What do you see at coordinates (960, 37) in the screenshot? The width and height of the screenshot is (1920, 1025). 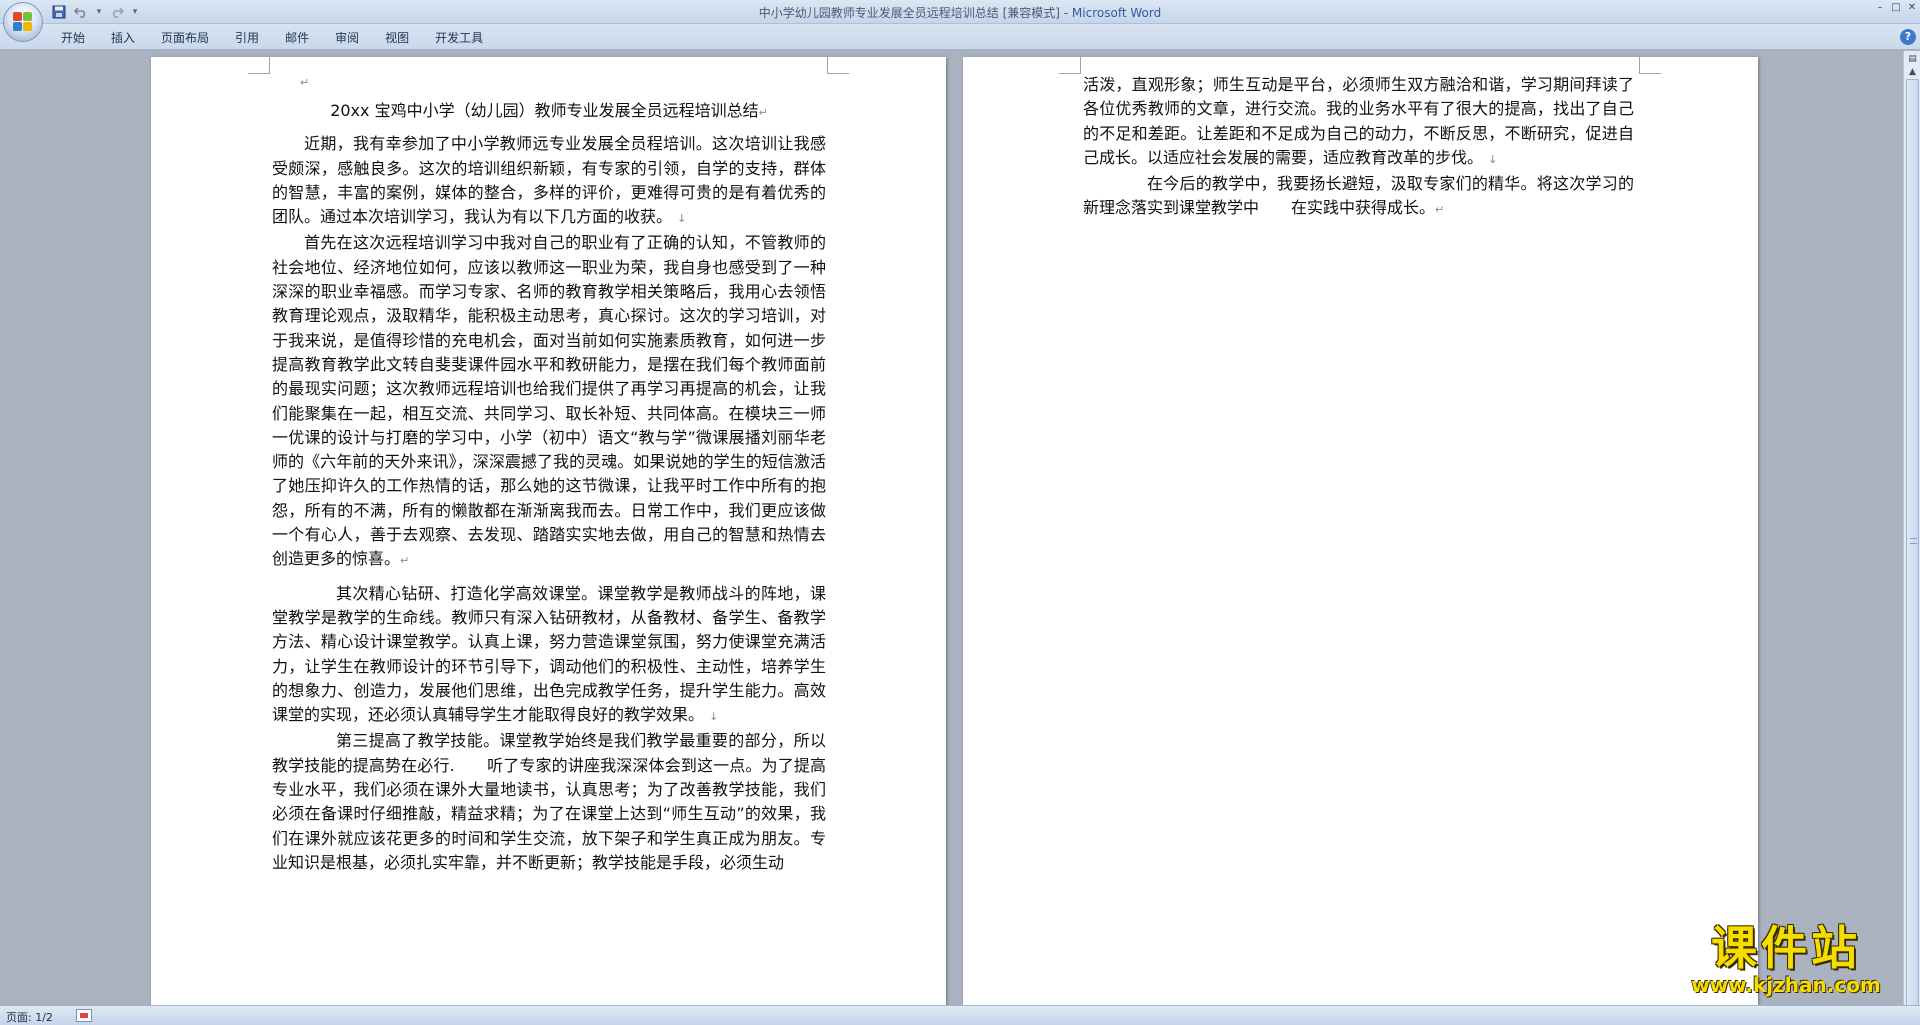 I see `ribbon-tab-bar: 开始 插入 页面布局 引用 邮件 审阅 视图 开发工具 ?` at bounding box center [960, 37].